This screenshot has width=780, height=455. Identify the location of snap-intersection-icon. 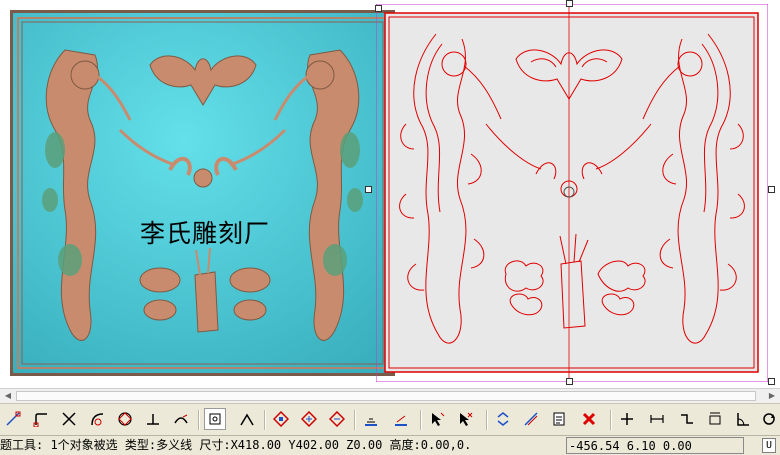
(69, 419).